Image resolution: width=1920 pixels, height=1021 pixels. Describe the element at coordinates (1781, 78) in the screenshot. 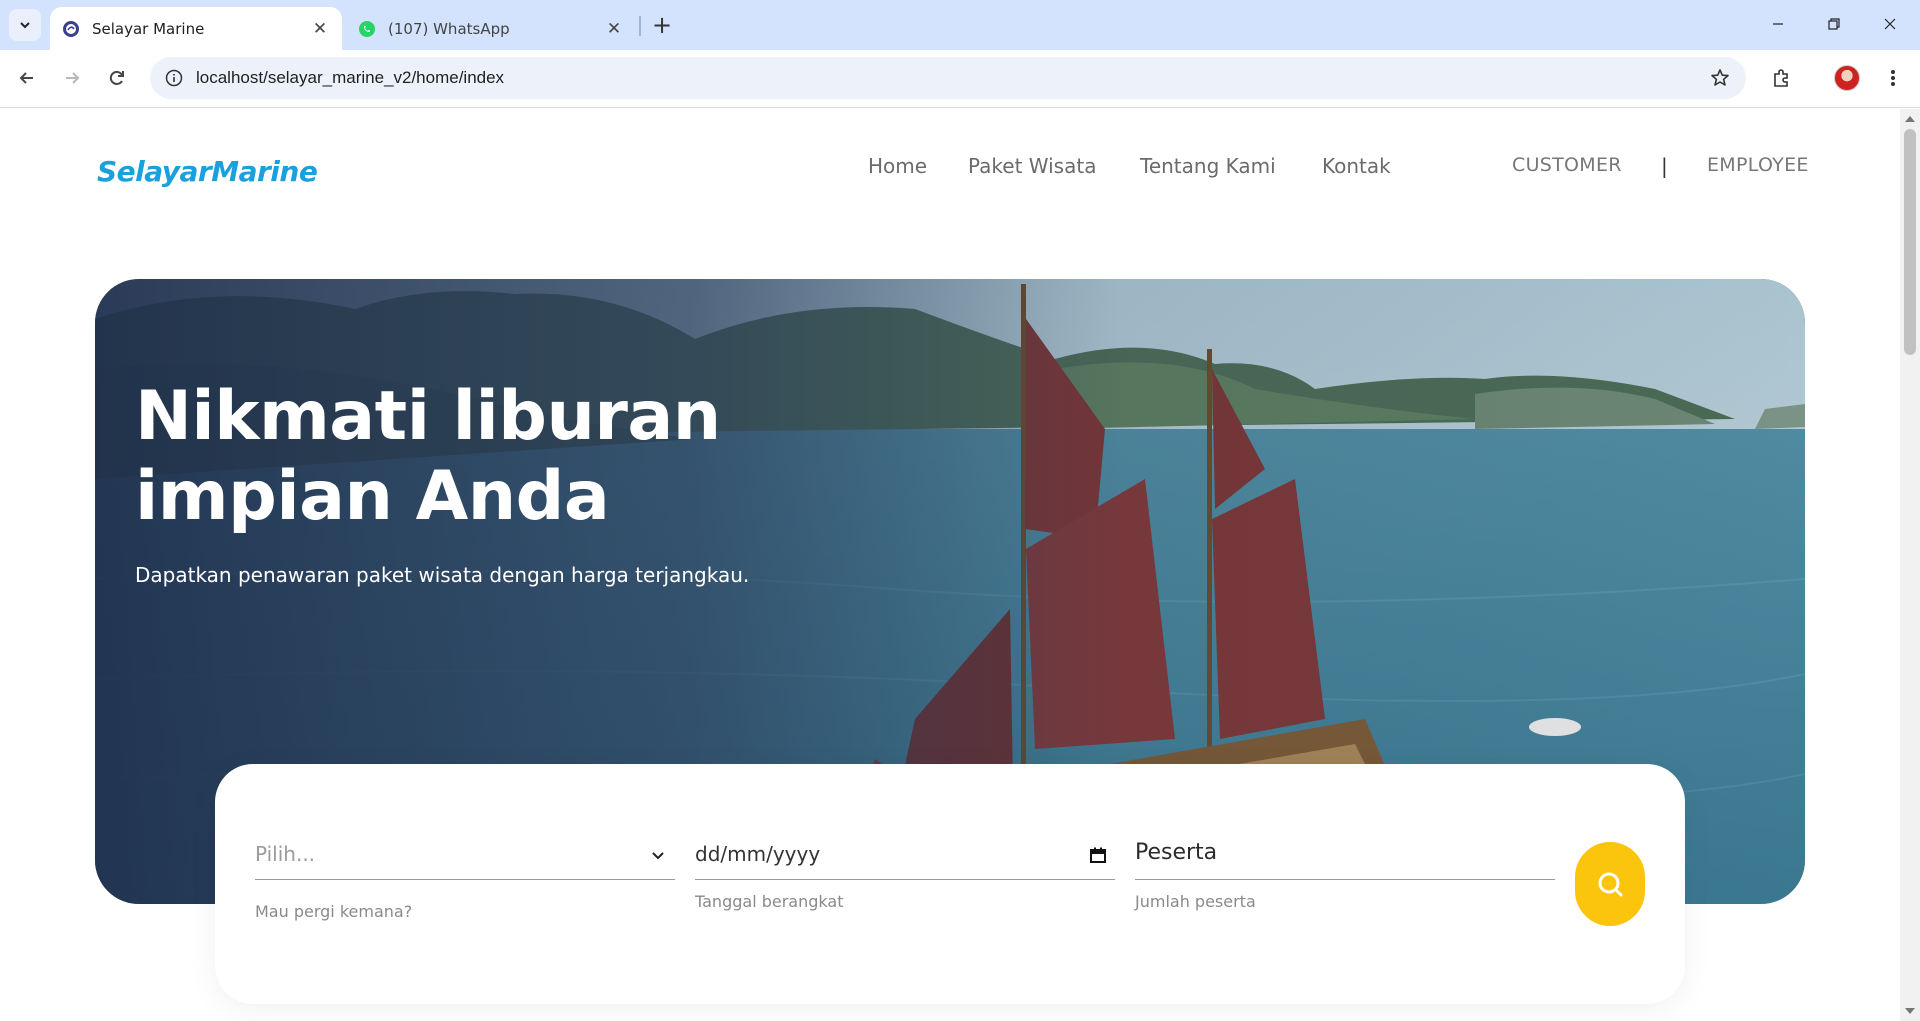

I see `extensions-icon` at that location.